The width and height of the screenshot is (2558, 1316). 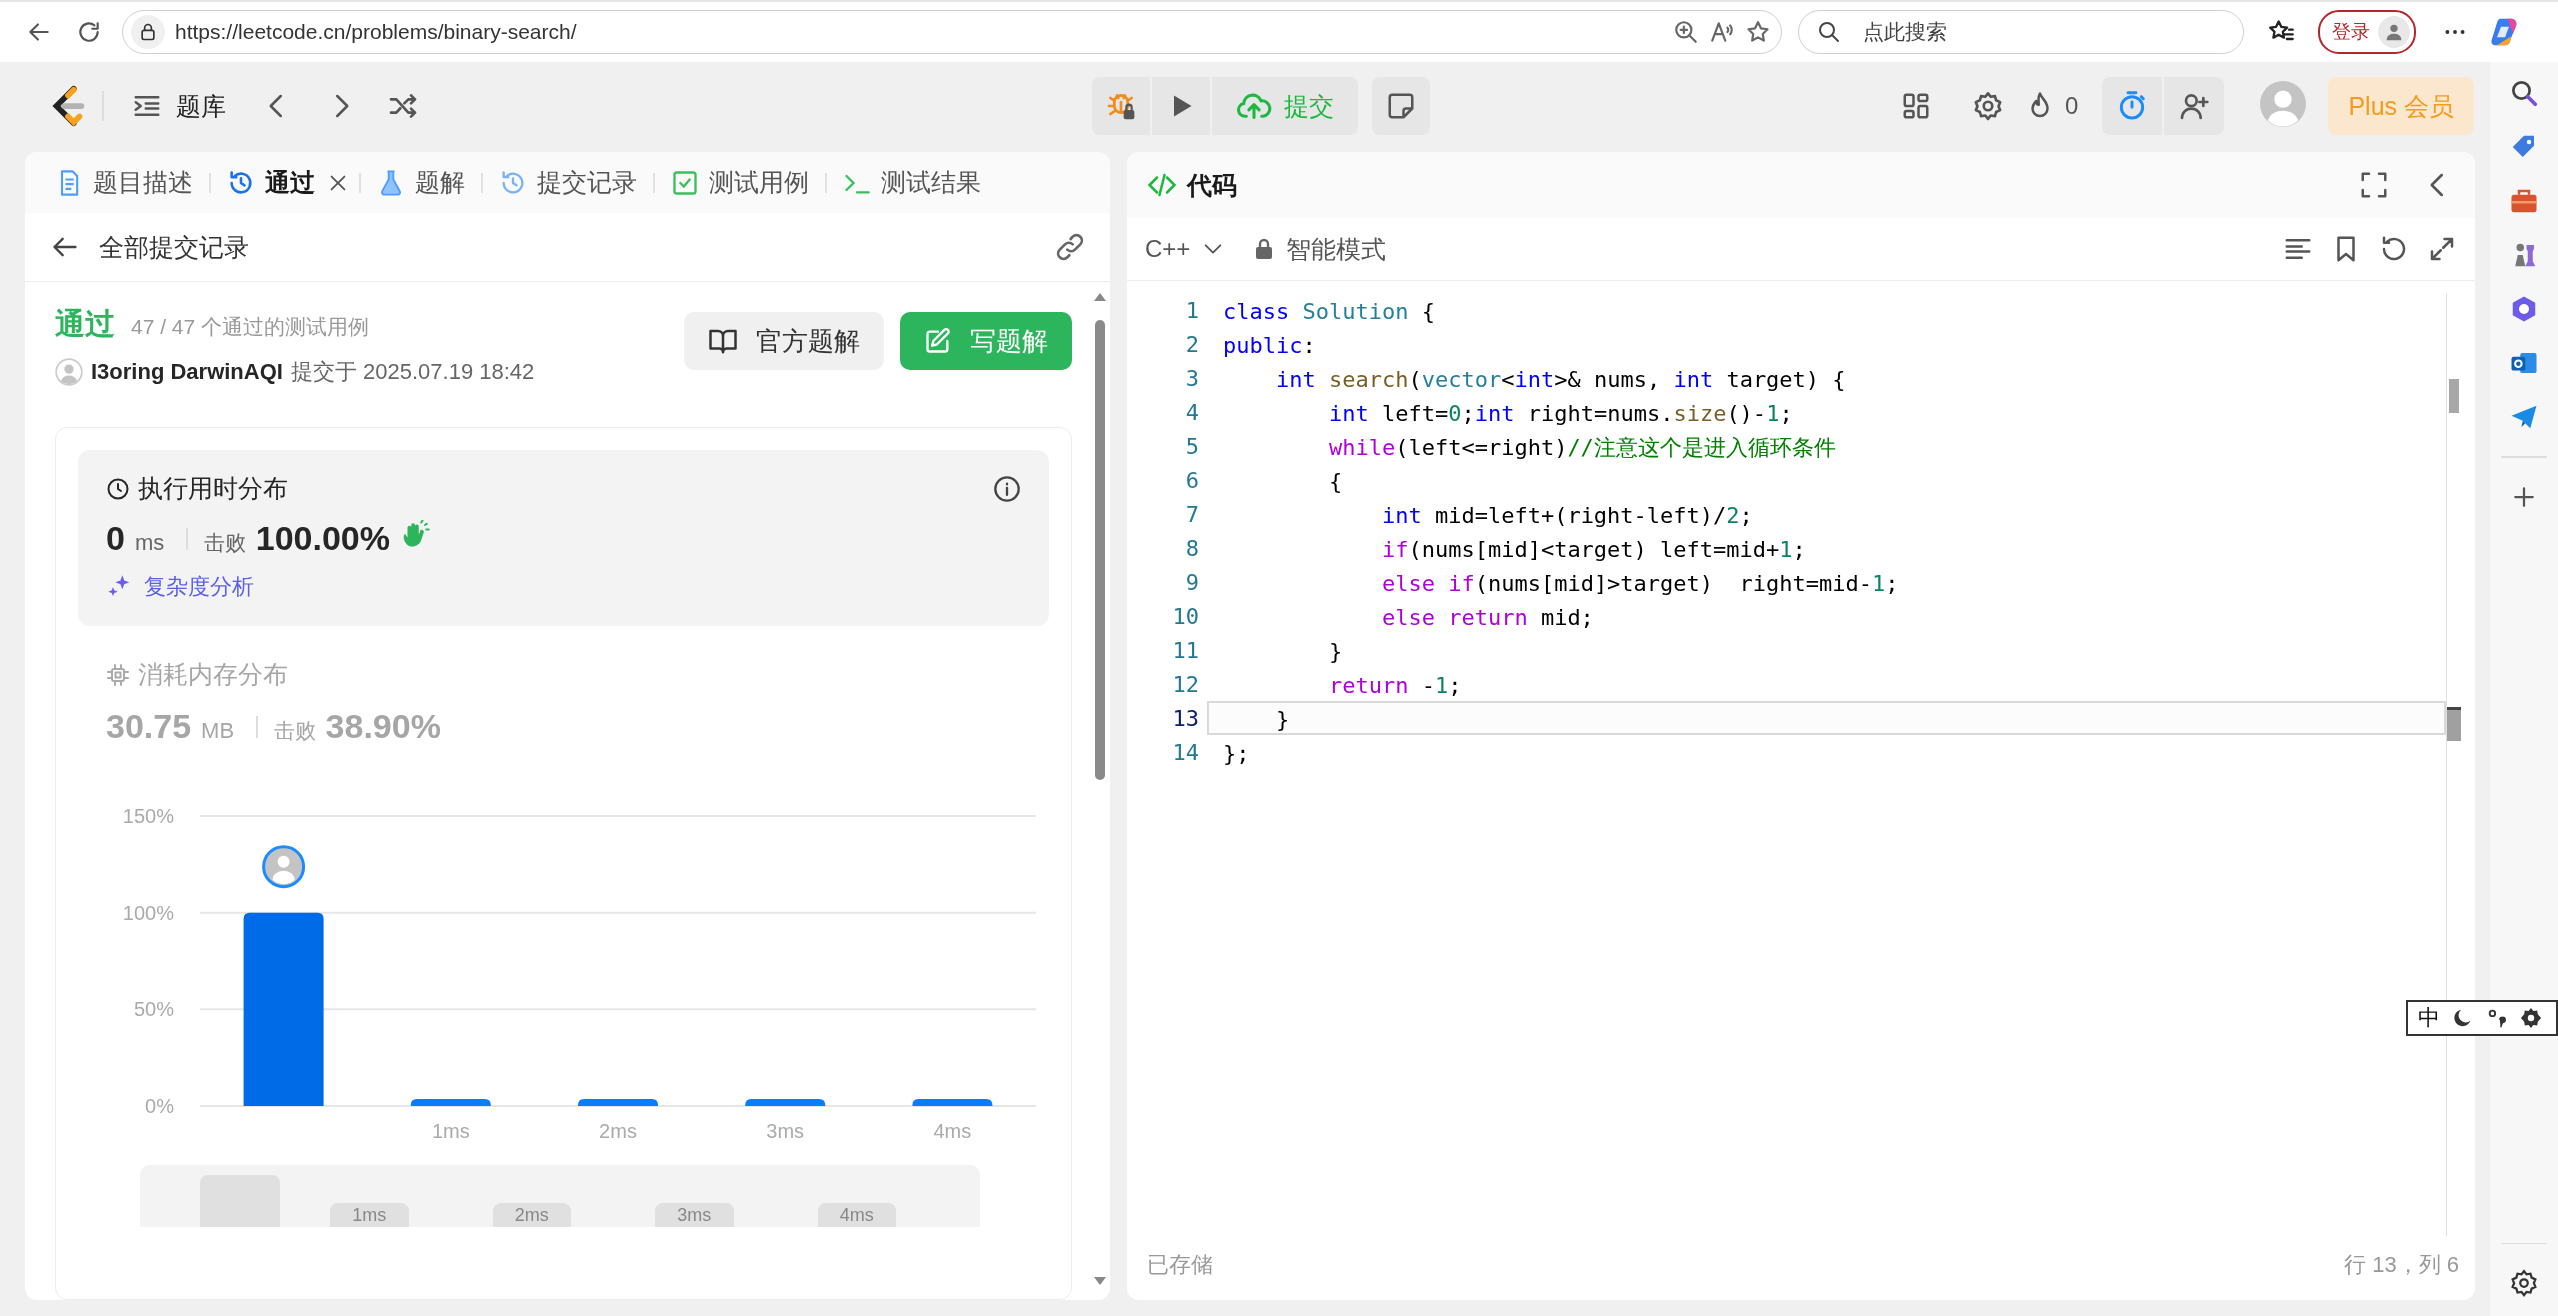 I want to click on axis-label: 100%, so click(x=148, y=912).